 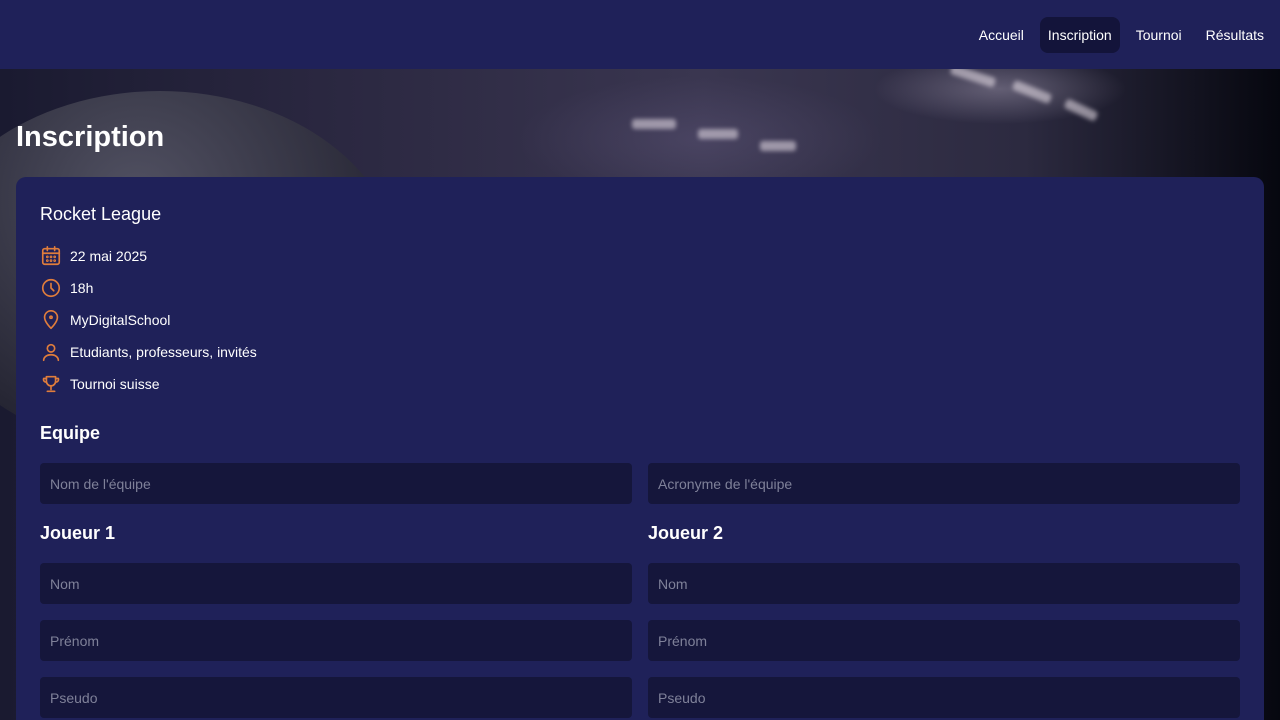 What do you see at coordinates (944, 483) in the screenshot?
I see `team-acronym-input` at bounding box center [944, 483].